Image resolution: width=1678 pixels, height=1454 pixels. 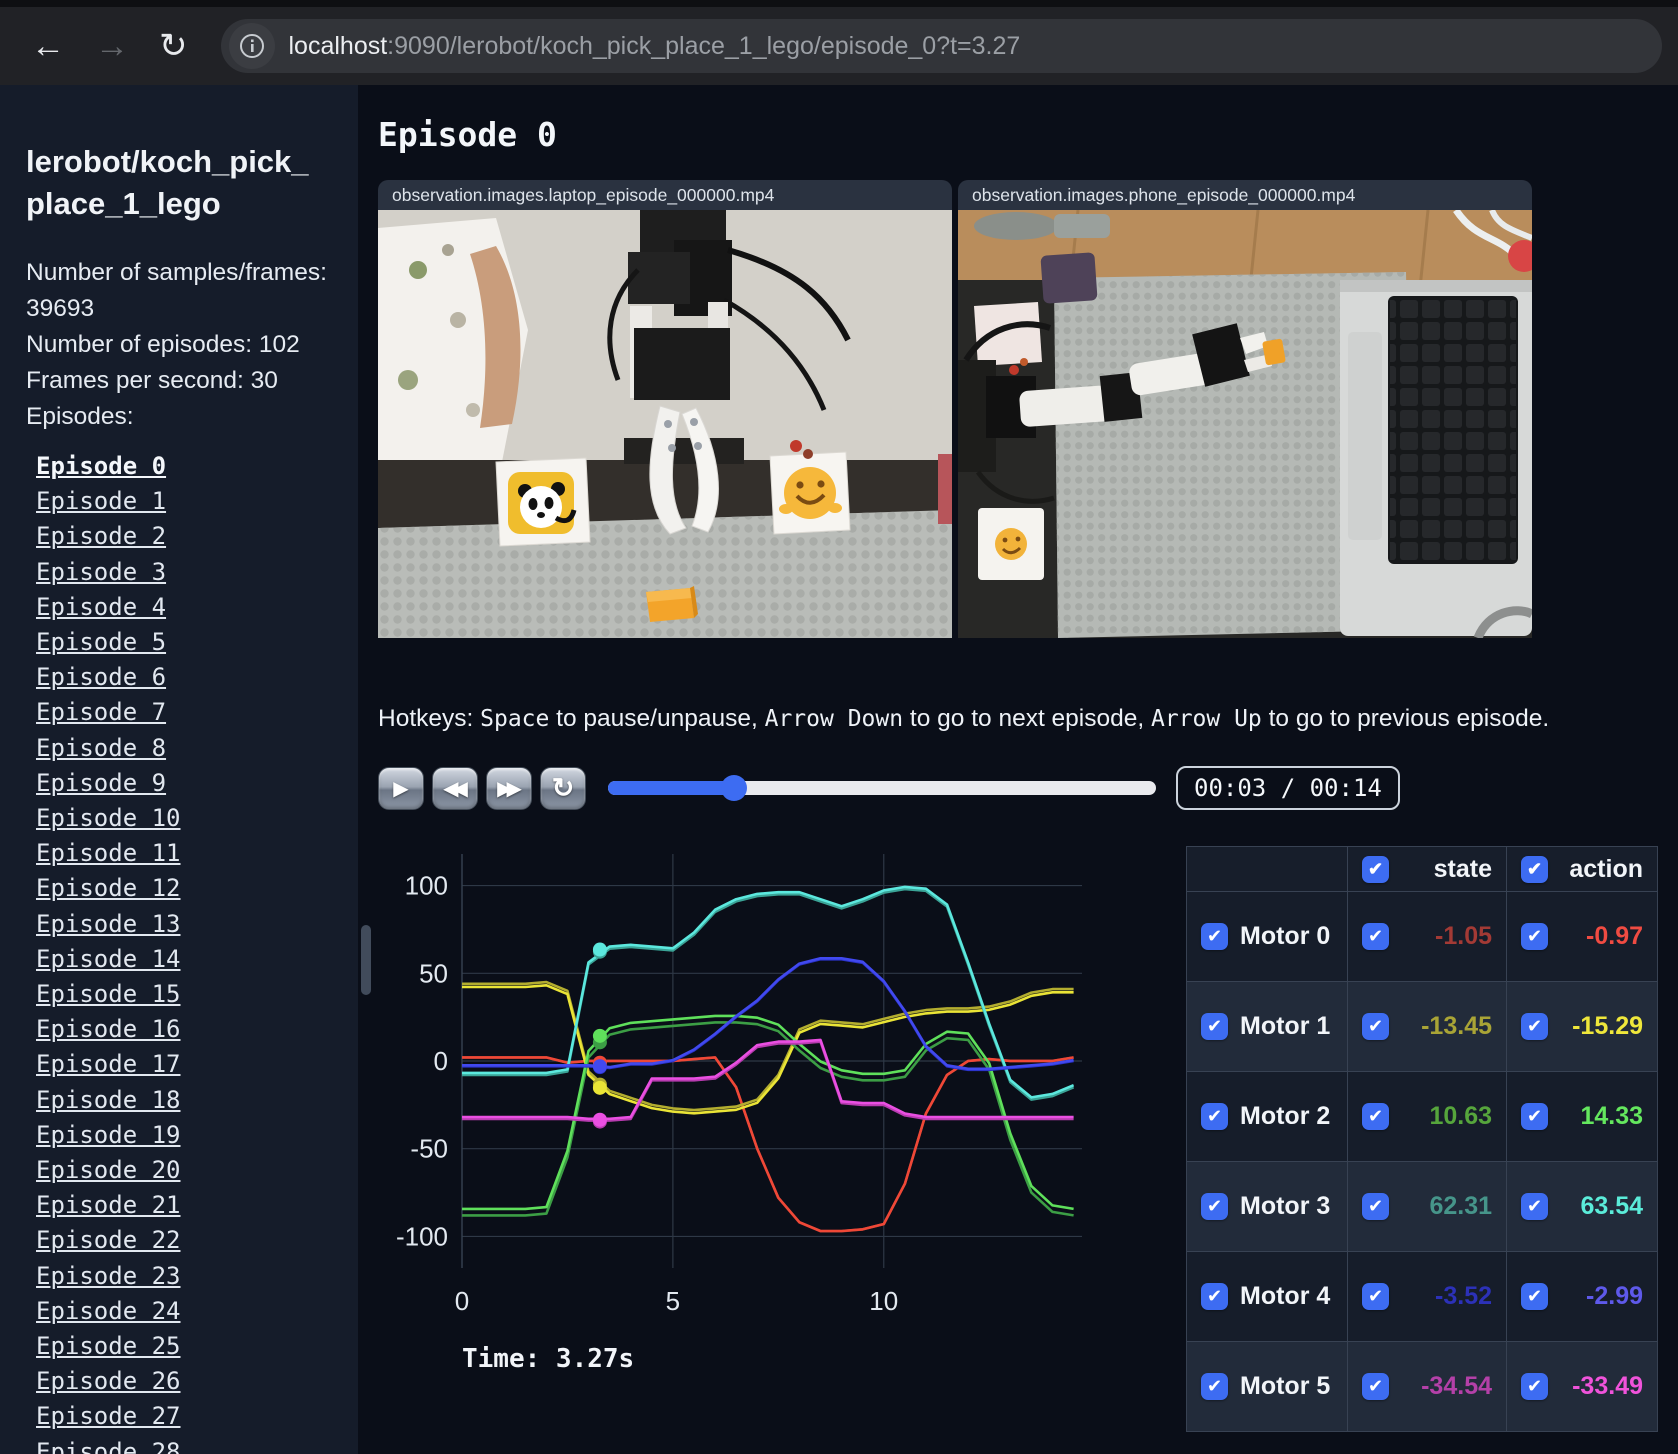 I want to click on hotkey-text: Hotkeys:, so click(x=429, y=718).